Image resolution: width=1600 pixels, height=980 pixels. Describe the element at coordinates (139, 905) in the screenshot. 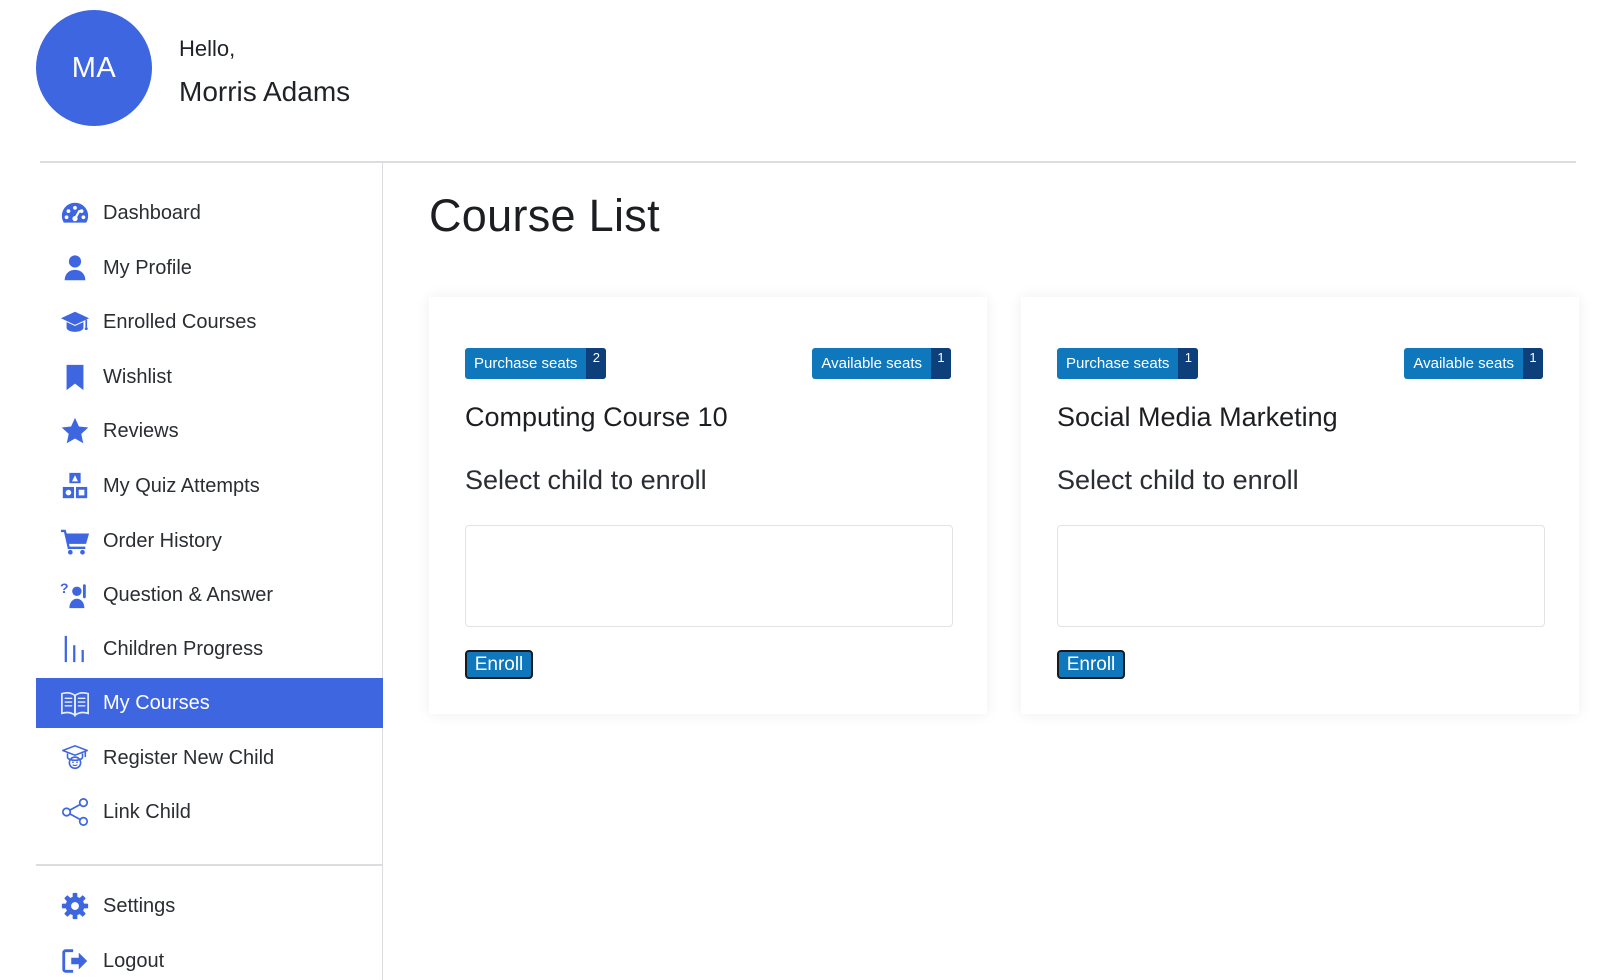

I see `sidebar-item-label: Settings` at that location.